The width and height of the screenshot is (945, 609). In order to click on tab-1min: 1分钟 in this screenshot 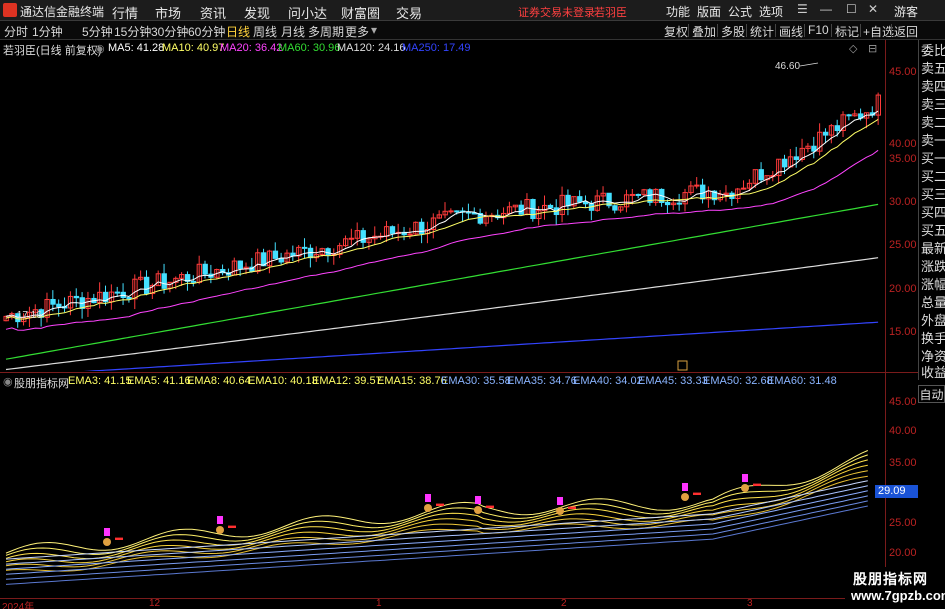, I will do `click(47, 31)`.